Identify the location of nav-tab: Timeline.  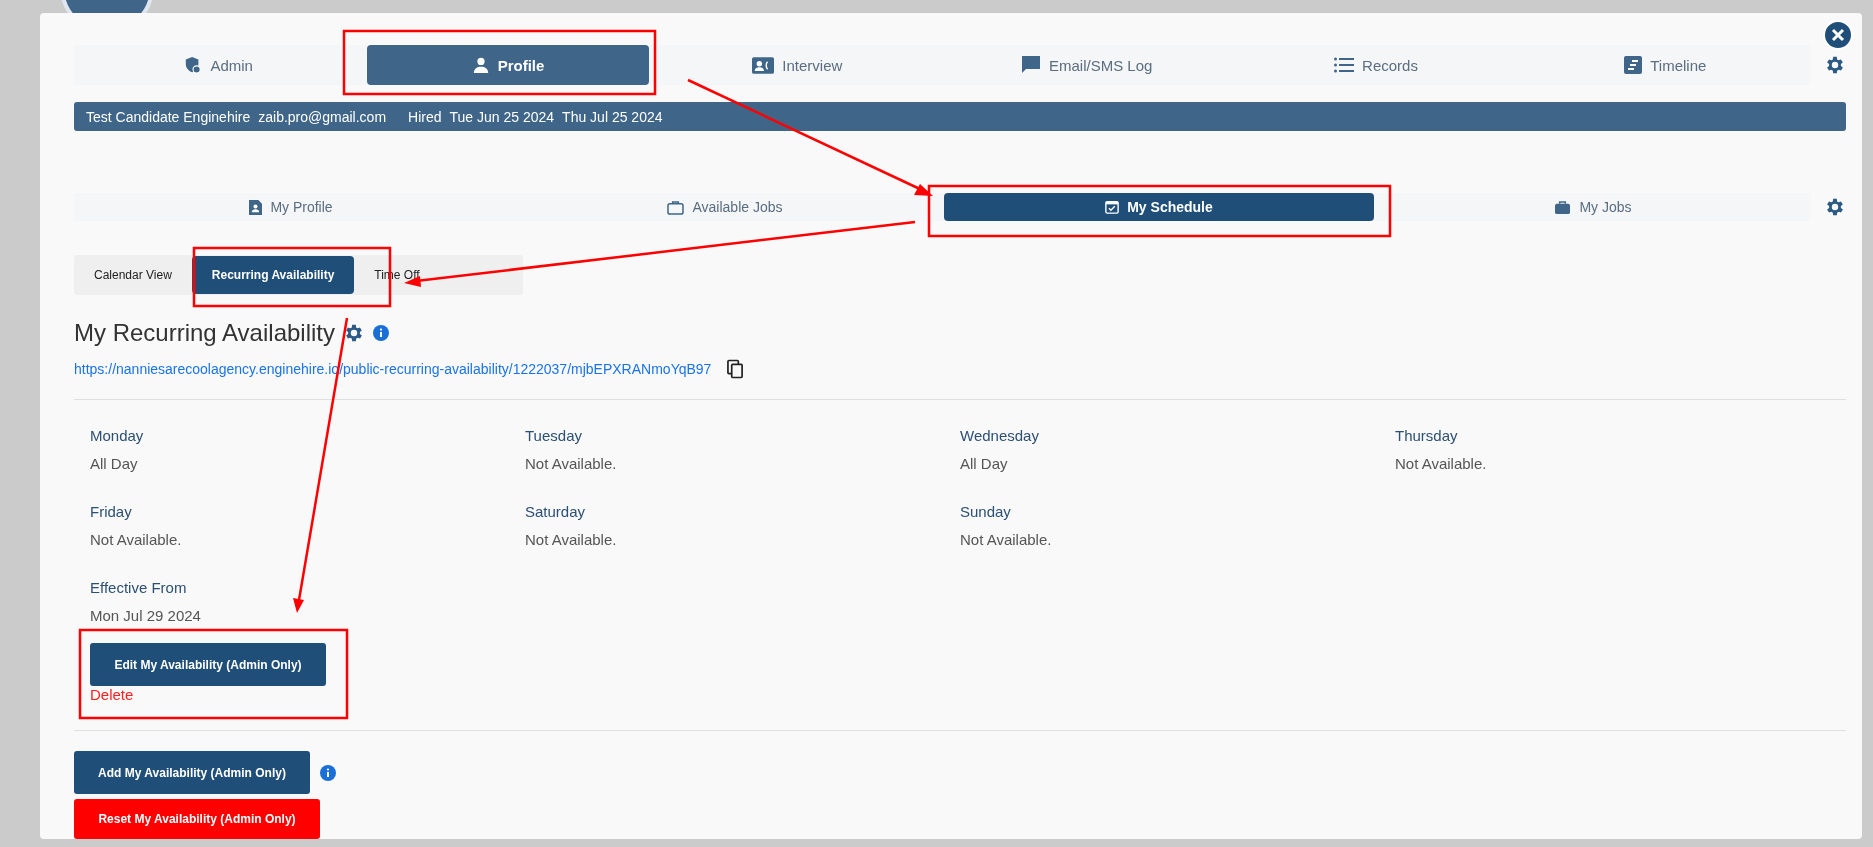
(1665, 65).